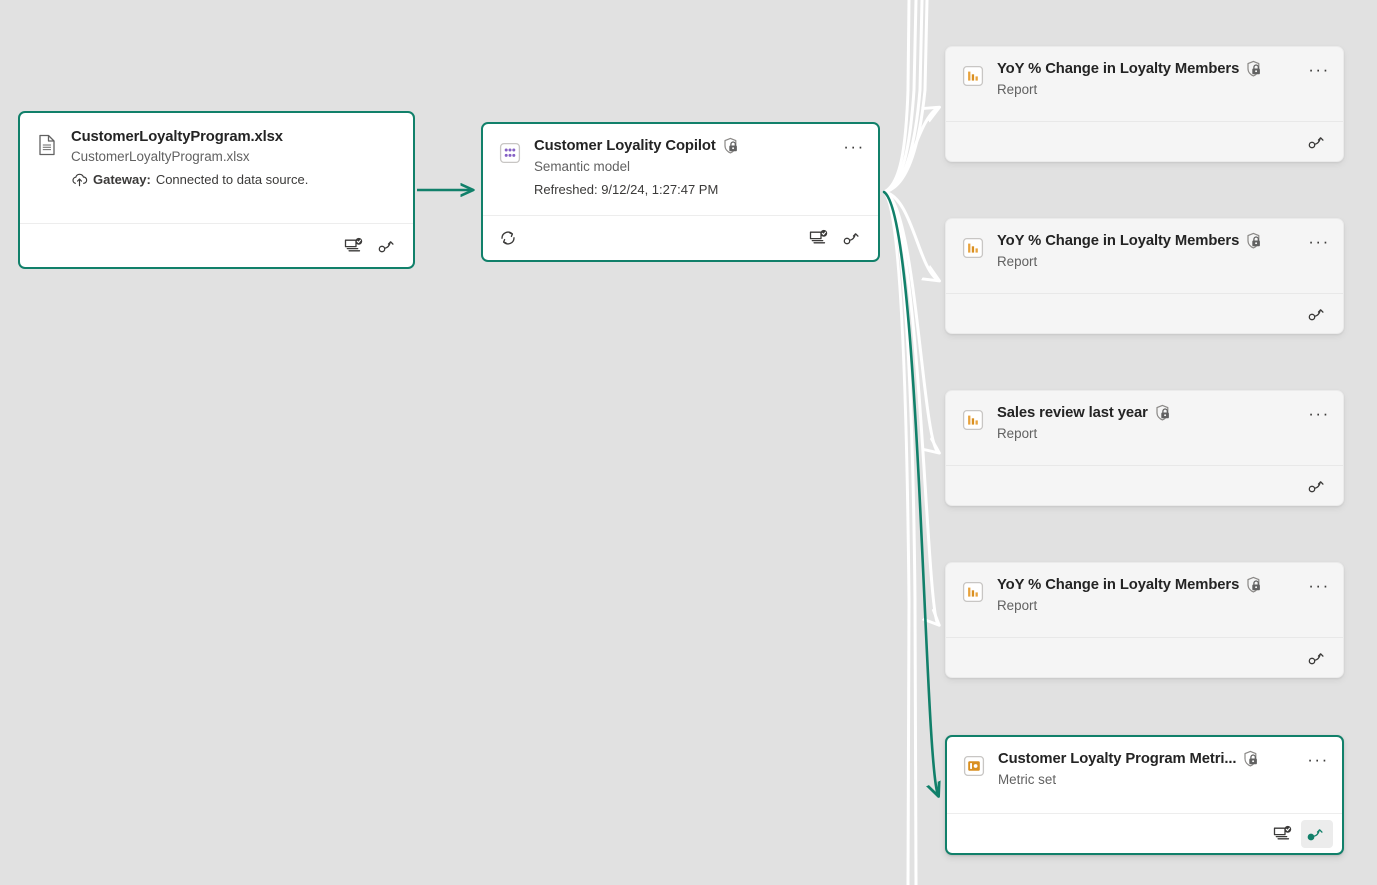 Image resolution: width=1377 pixels, height=885 pixels. I want to click on card-text: Sales review last year Report, so click(1157, 429).